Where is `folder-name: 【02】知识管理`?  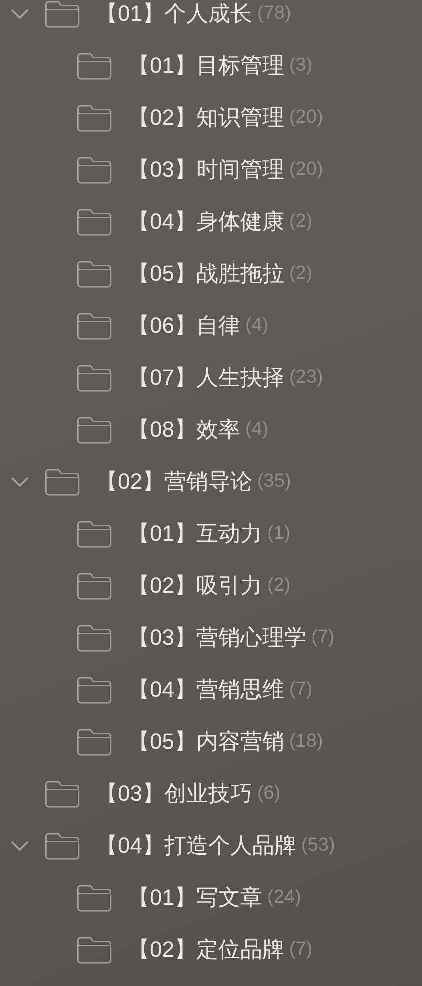
folder-name: 【02】知识管理 is located at coordinates (206, 118).